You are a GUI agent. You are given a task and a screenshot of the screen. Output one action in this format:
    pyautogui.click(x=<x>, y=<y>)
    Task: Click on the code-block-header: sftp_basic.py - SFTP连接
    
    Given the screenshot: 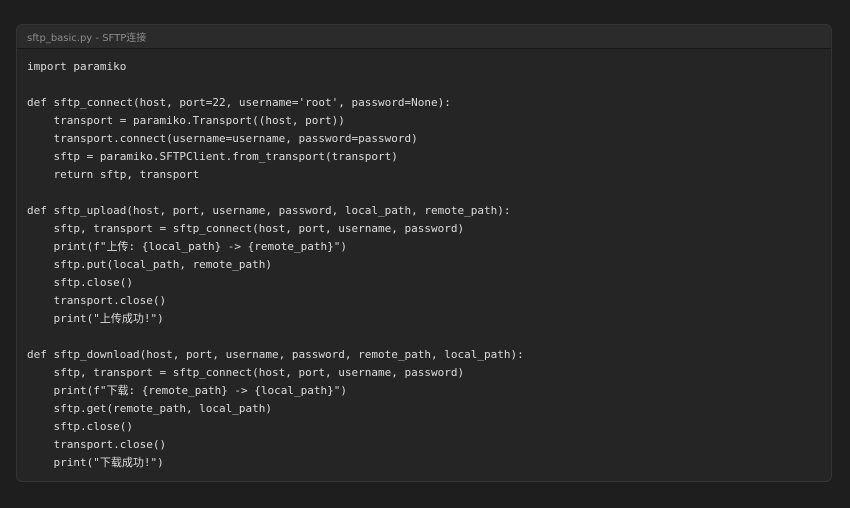 What is the action you would take?
    pyautogui.click(x=424, y=37)
    